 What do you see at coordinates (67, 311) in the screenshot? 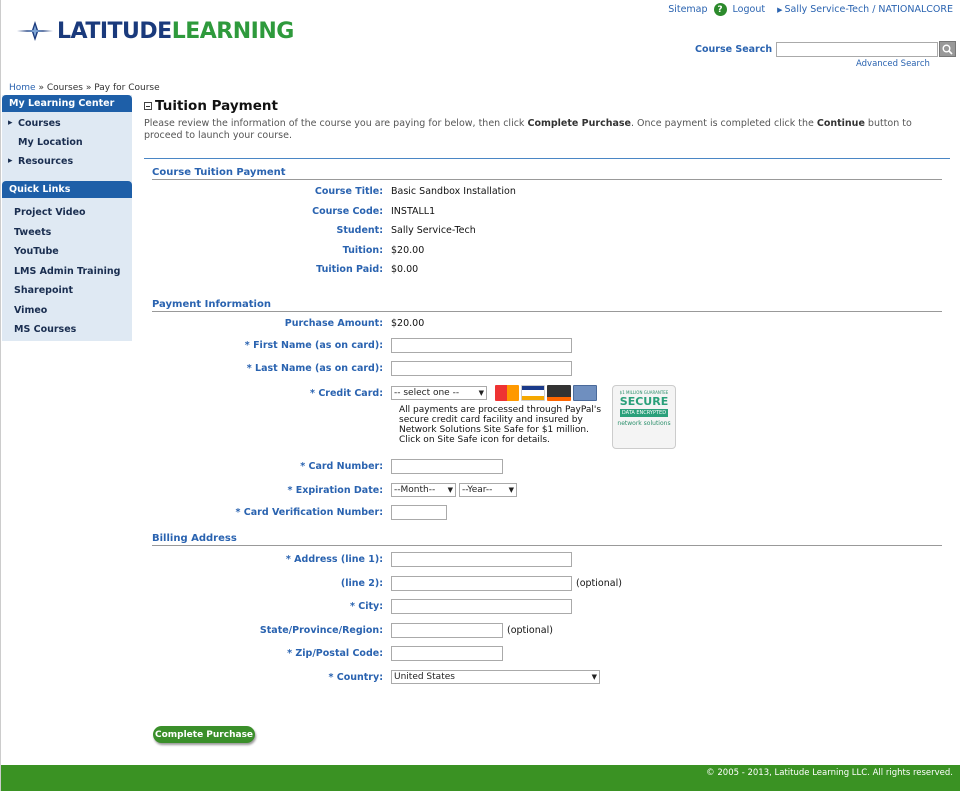
I see `quick-link-vimeo: Vimeo` at bounding box center [67, 311].